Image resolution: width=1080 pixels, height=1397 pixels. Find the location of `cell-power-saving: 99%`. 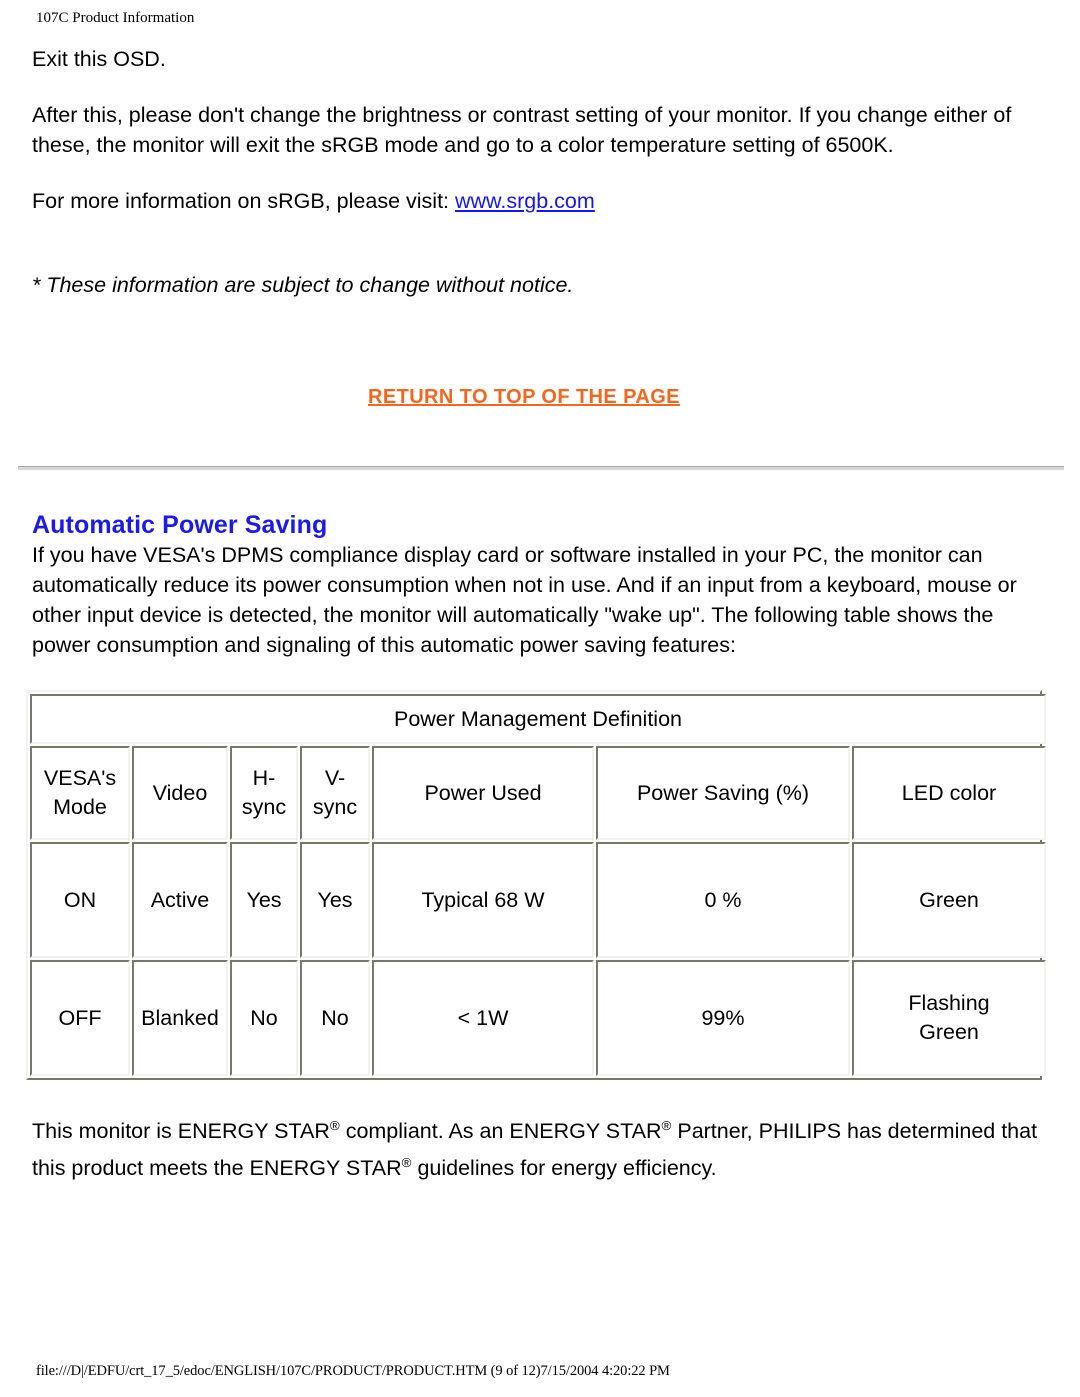

cell-power-saving: 99% is located at coordinates (723, 1018).